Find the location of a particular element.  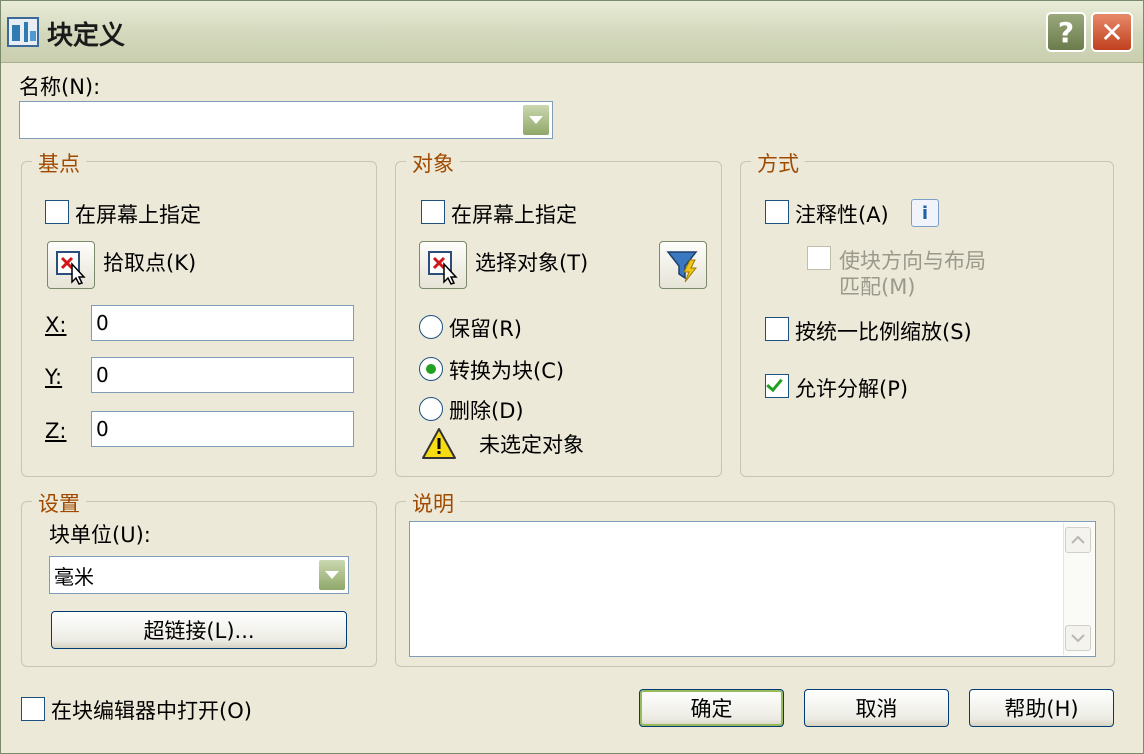

description-textarea is located at coordinates (752, 589).